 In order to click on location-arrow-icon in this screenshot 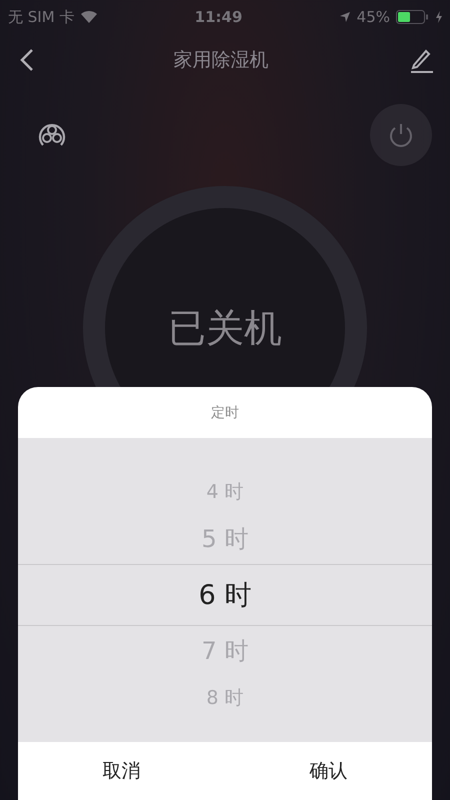, I will do `click(344, 17)`.